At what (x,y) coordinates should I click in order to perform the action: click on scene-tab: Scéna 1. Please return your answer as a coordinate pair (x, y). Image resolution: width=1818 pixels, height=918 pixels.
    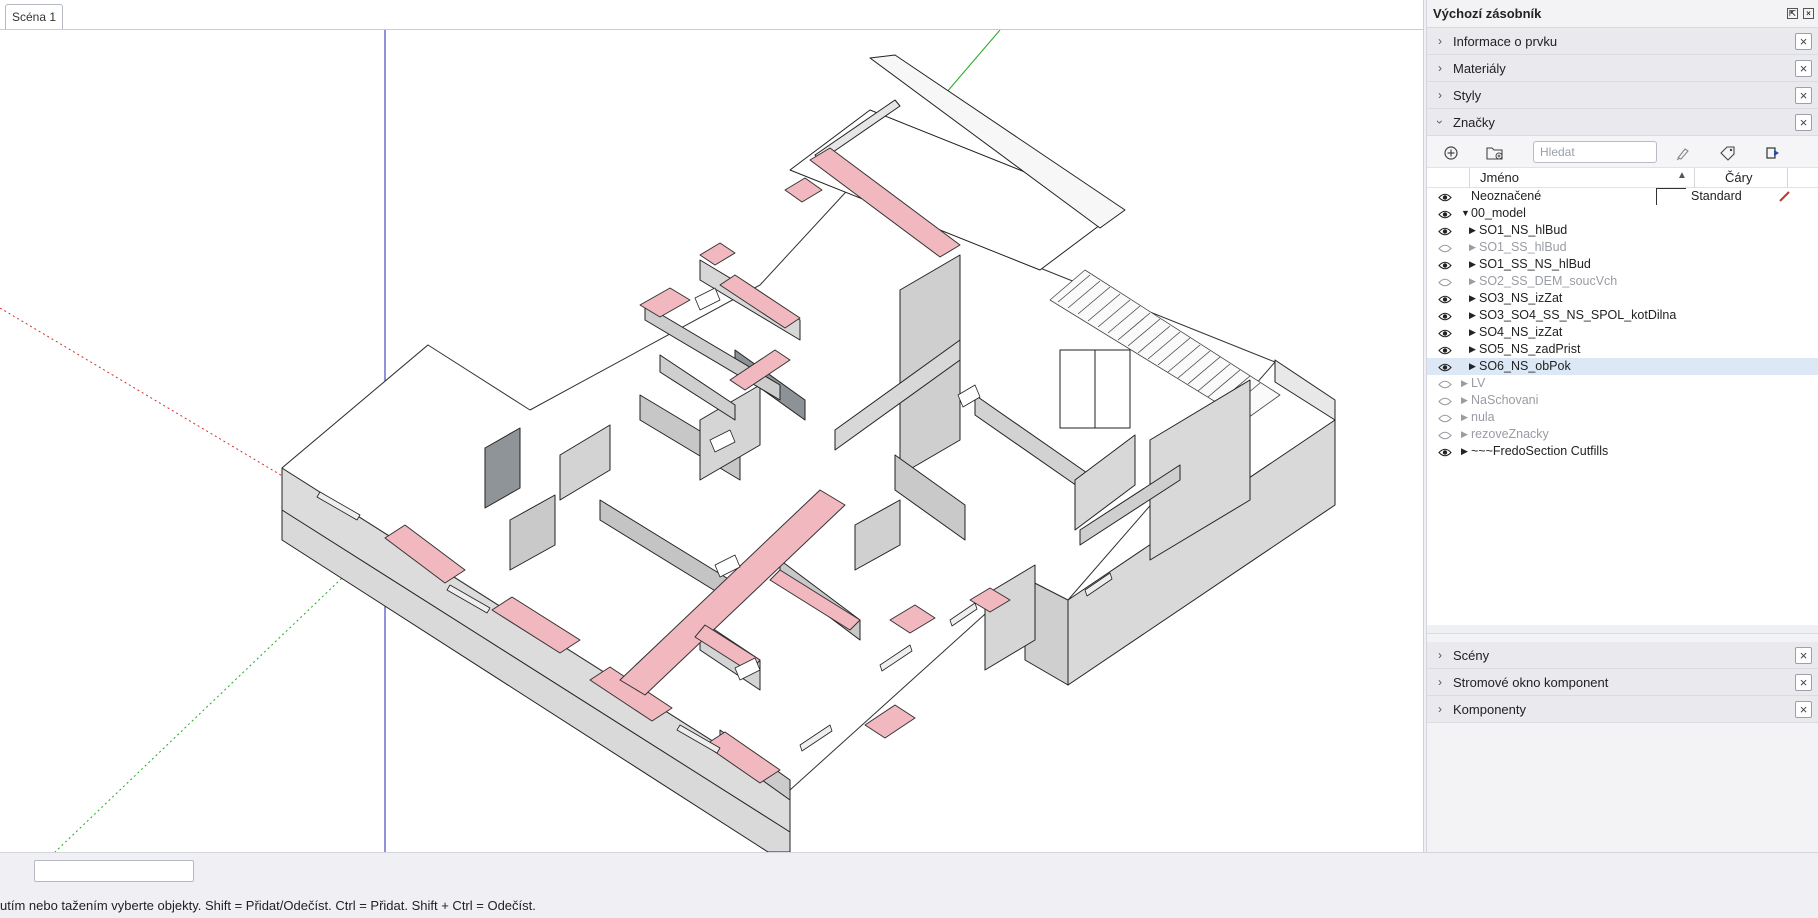
    Looking at the image, I should click on (34, 16).